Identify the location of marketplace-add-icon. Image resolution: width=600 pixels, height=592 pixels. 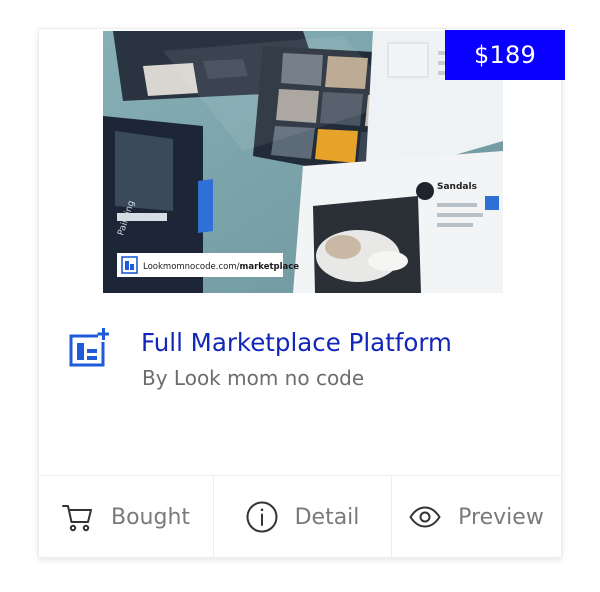
(89, 347).